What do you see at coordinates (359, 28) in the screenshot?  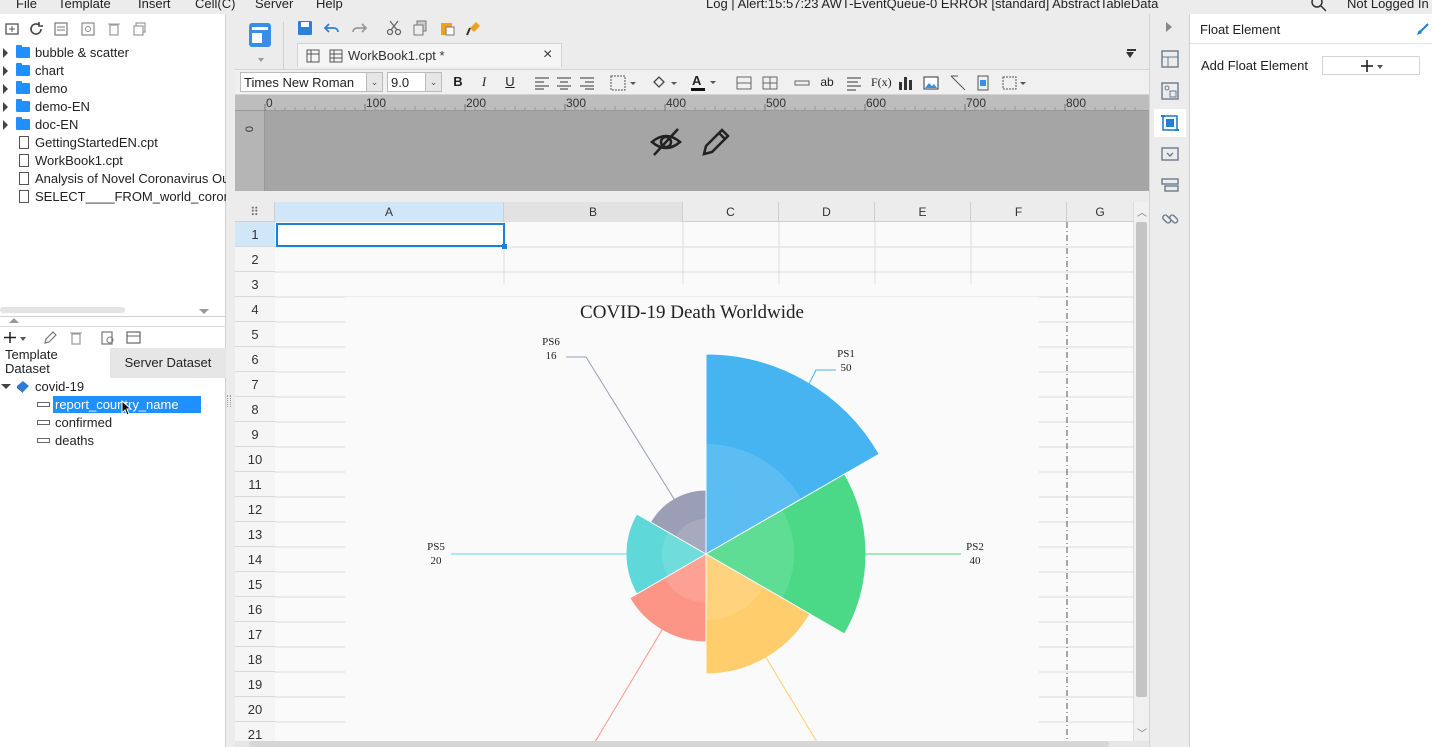 I see `redo-icon` at bounding box center [359, 28].